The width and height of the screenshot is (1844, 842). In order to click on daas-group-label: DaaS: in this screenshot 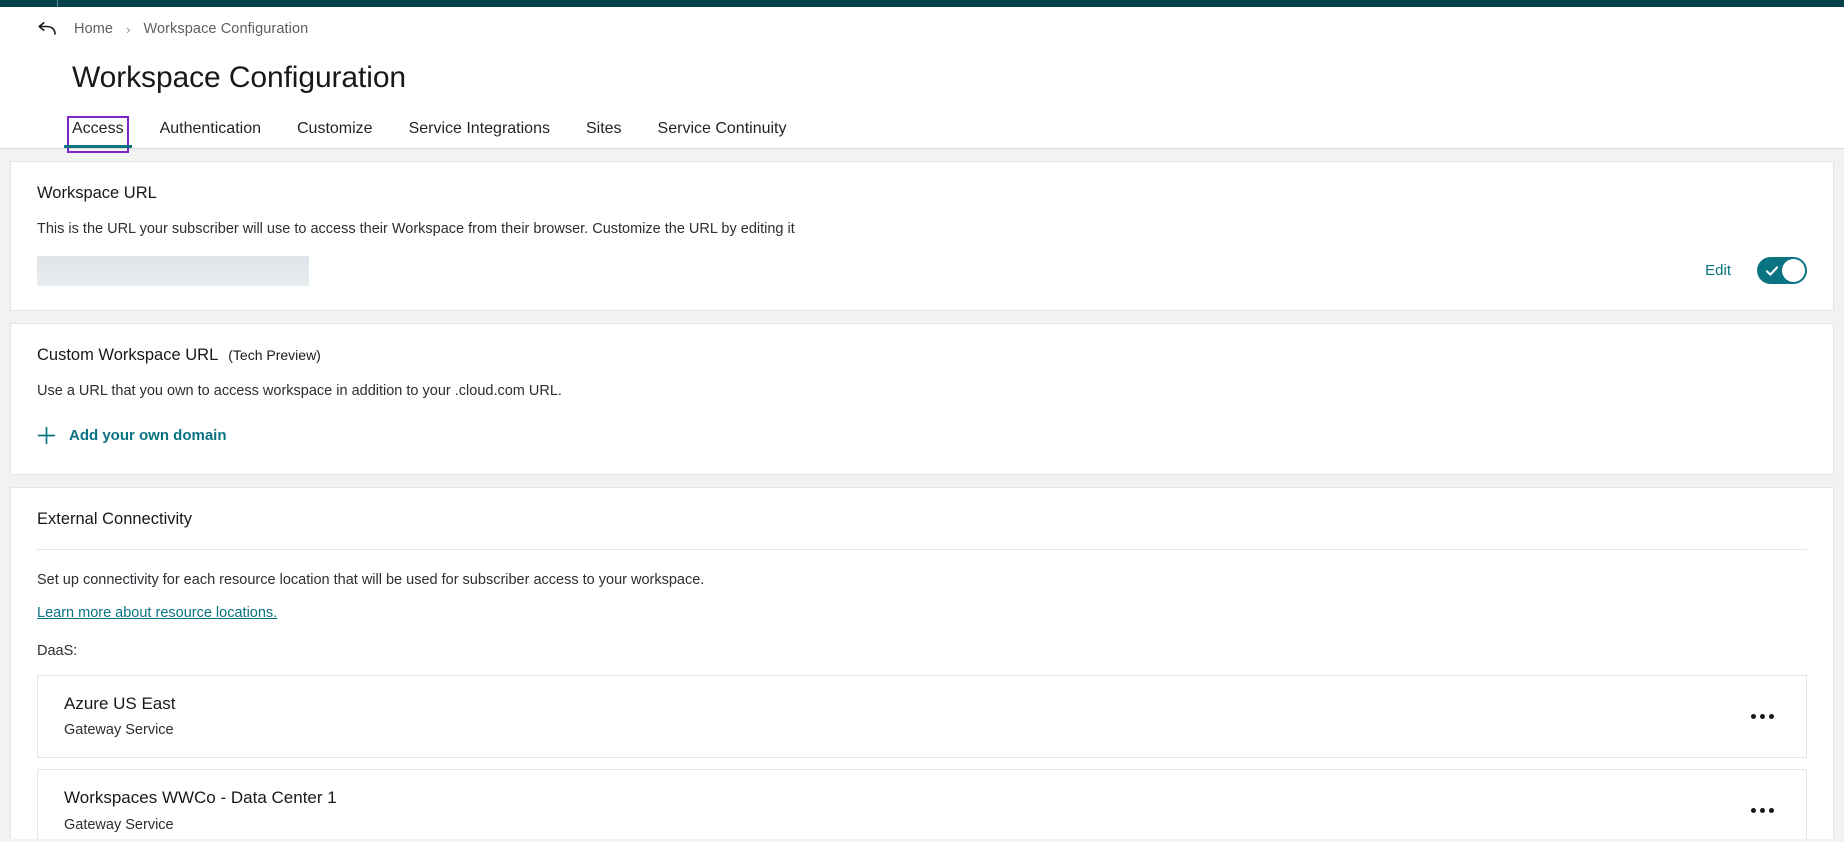, I will do `click(57, 650)`.